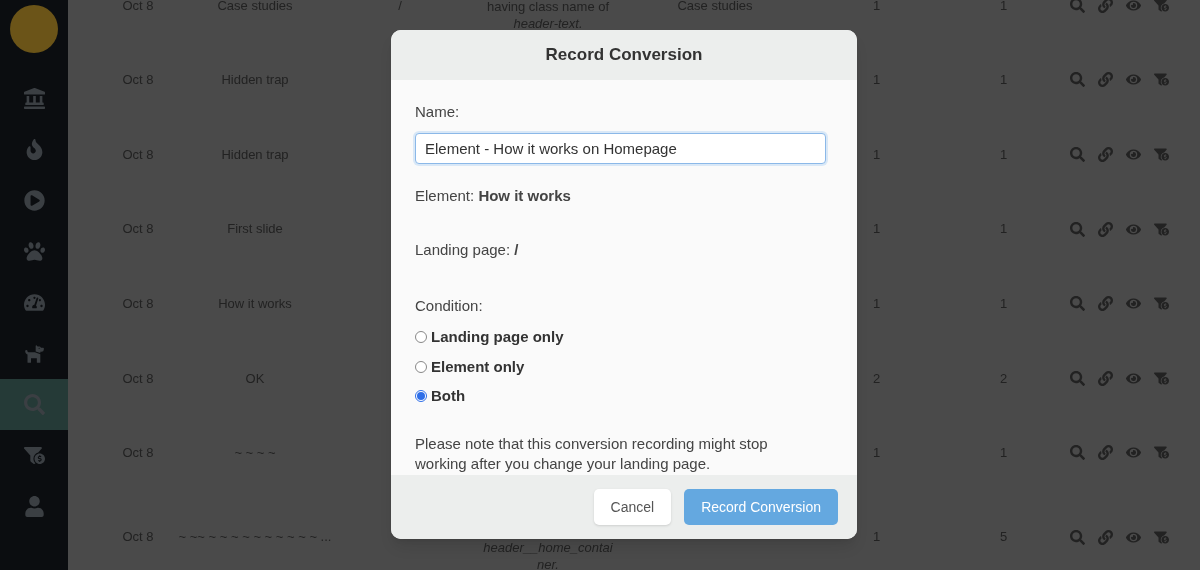  I want to click on sidebar-item, so click(34, 404).